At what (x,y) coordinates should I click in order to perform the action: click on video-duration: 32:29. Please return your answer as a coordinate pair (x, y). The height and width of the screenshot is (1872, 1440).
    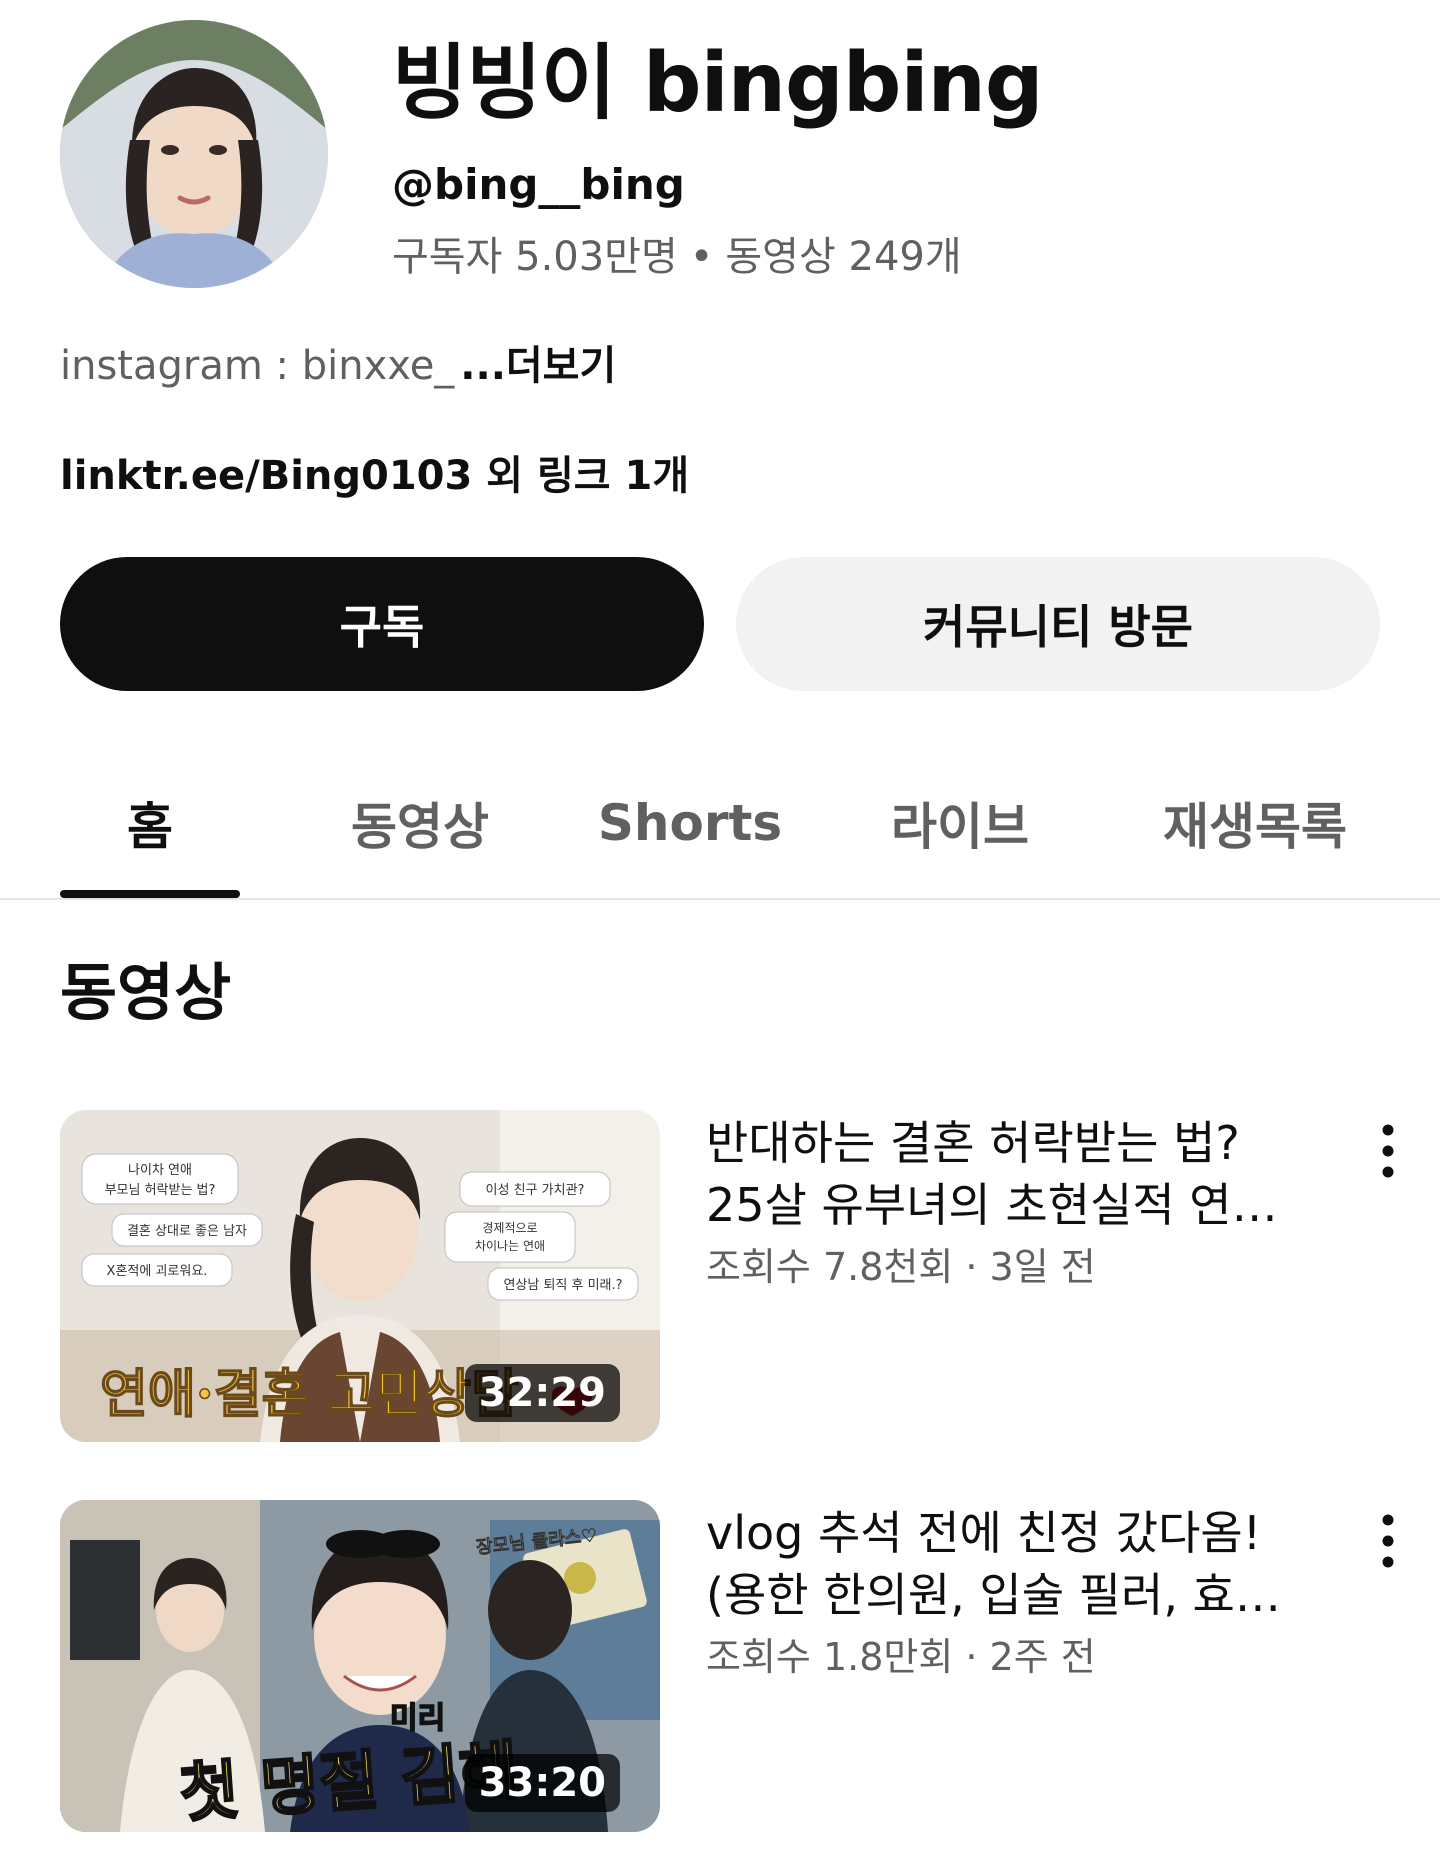
    Looking at the image, I should click on (542, 1393).